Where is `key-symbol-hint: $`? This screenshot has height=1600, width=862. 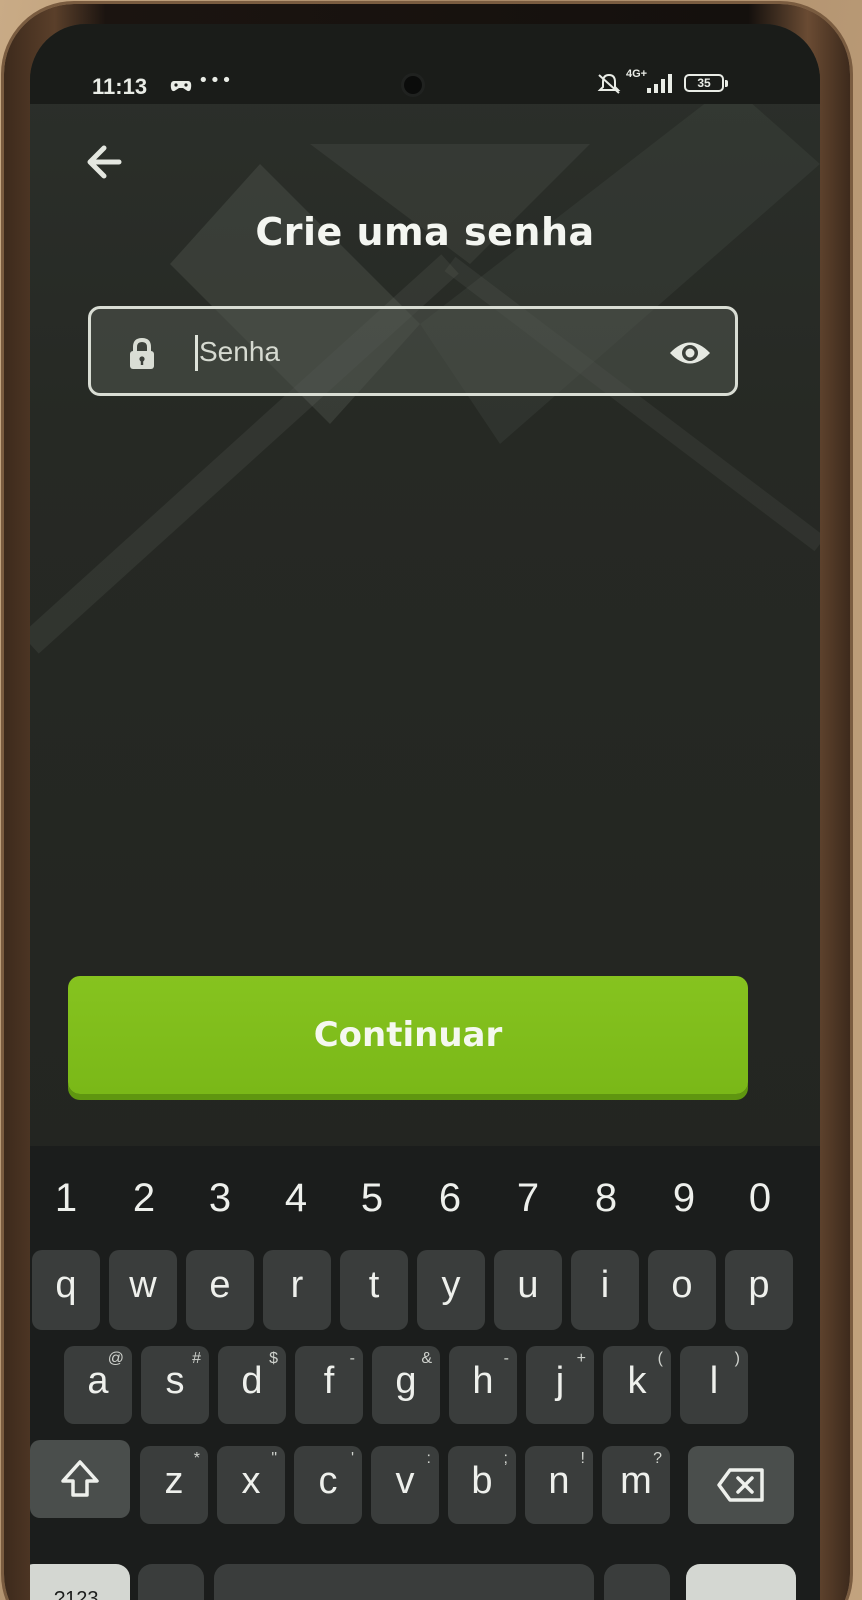
key-symbol-hint: $ is located at coordinates (273, 1358).